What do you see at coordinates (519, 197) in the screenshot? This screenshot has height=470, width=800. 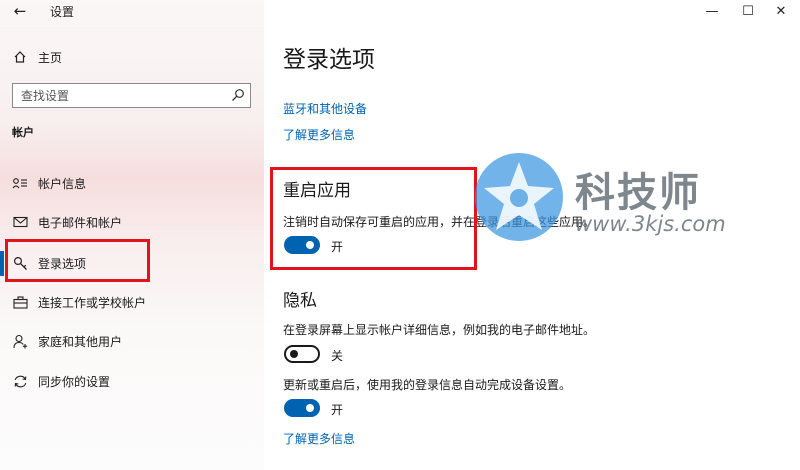 I see `watermark-logo-icon` at bounding box center [519, 197].